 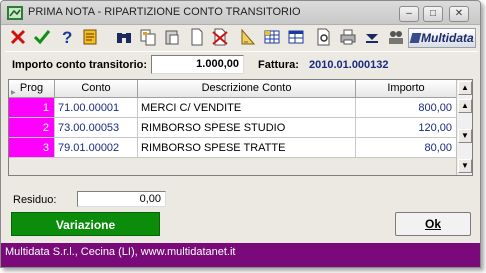 What do you see at coordinates (42, 37) in the screenshot?
I see `check-icon` at bounding box center [42, 37].